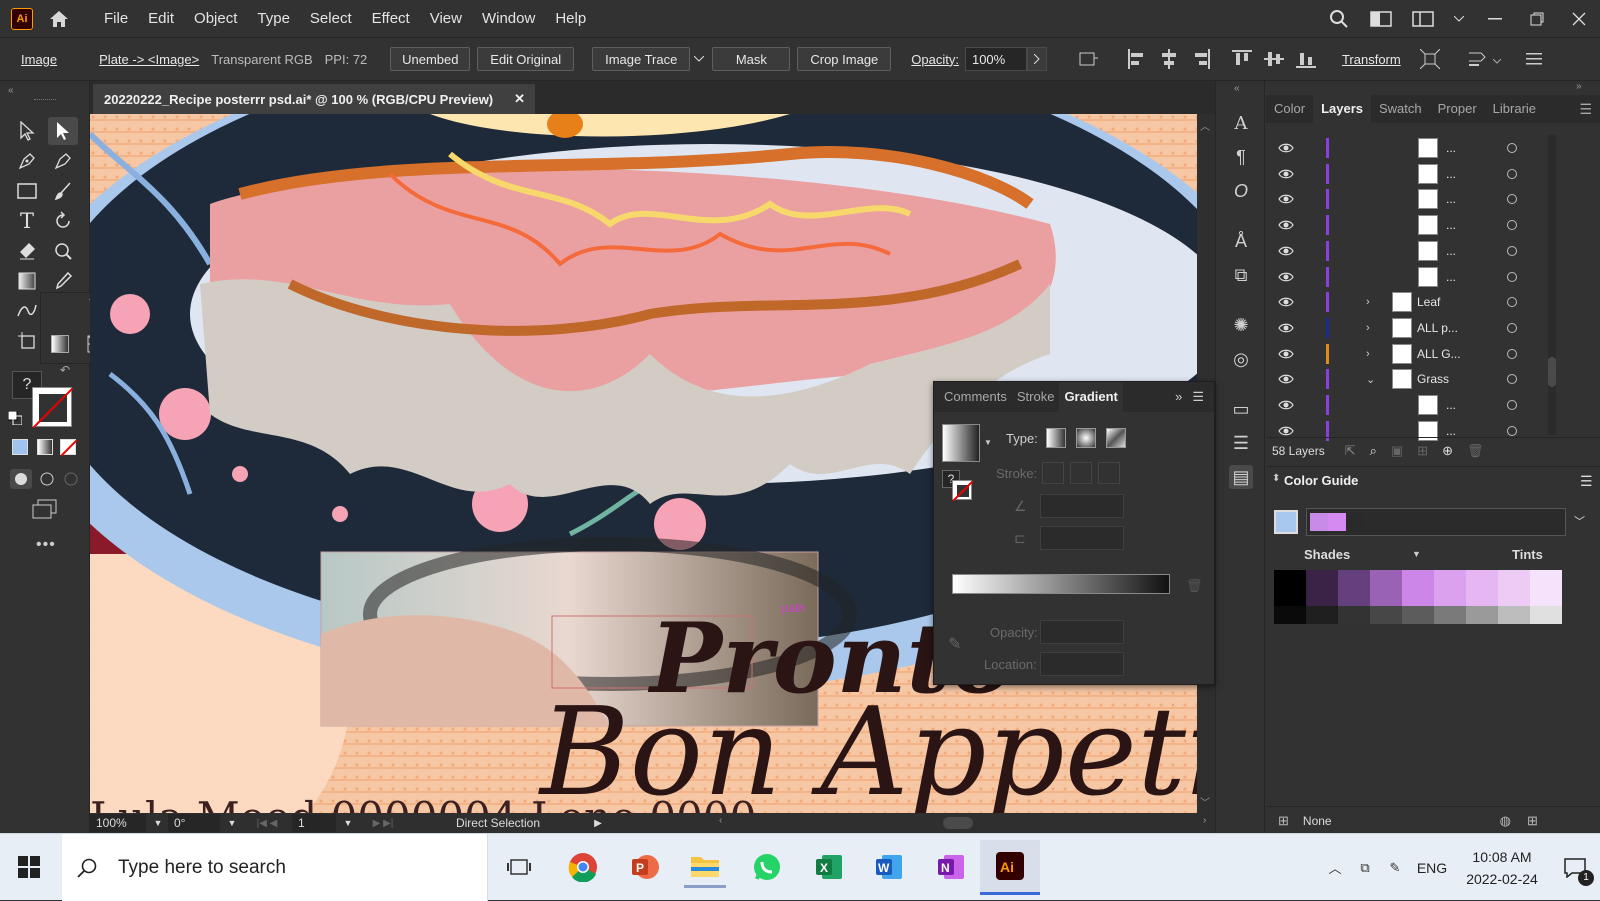 This screenshot has height=901, width=1600. What do you see at coordinates (1495, 18) in the screenshot?
I see `minimize-icon` at bounding box center [1495, 18].